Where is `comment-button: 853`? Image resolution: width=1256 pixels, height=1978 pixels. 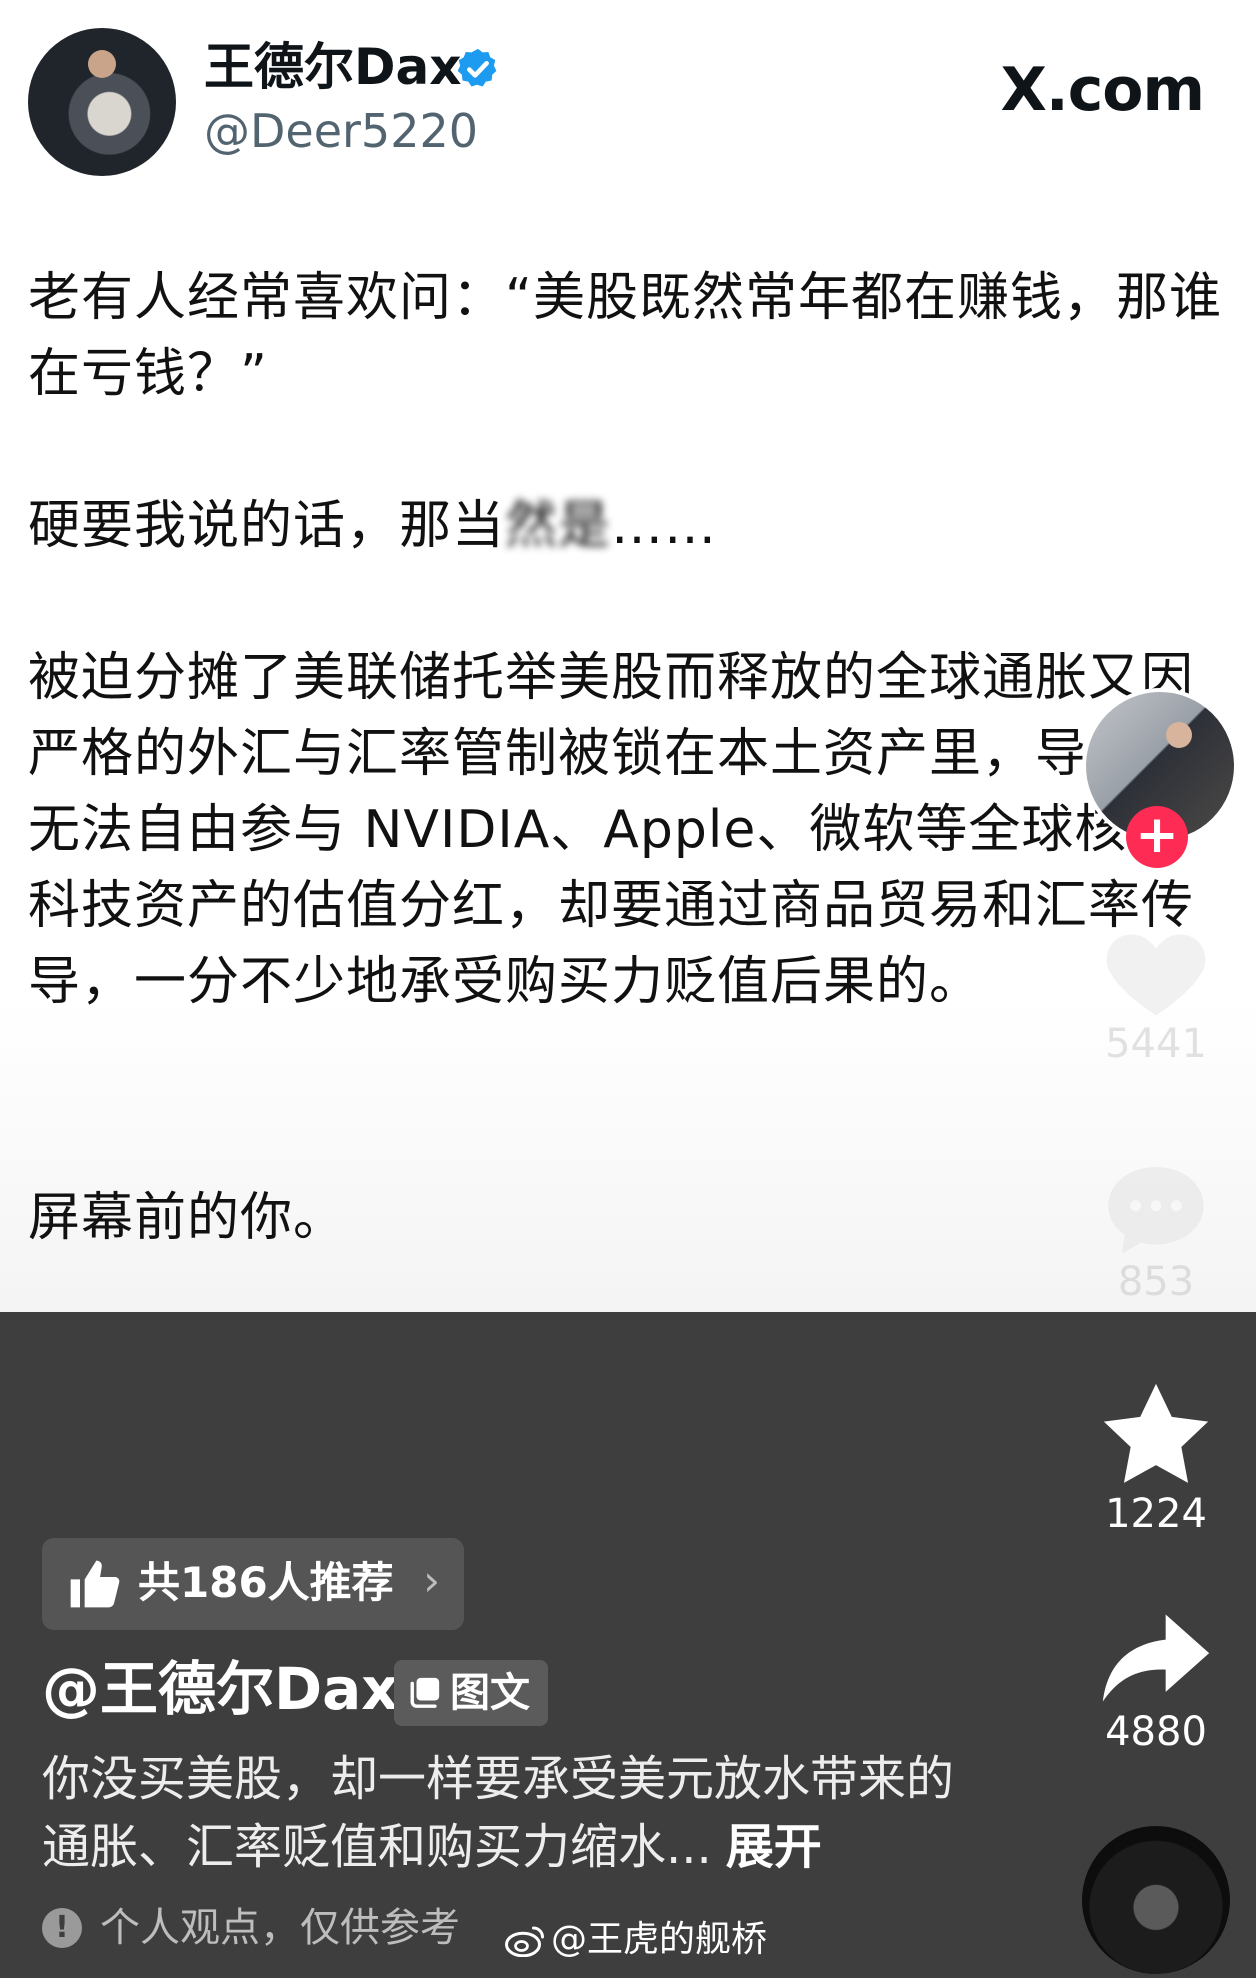 comment-button: 853 is located at coordinates (1156, 1230).